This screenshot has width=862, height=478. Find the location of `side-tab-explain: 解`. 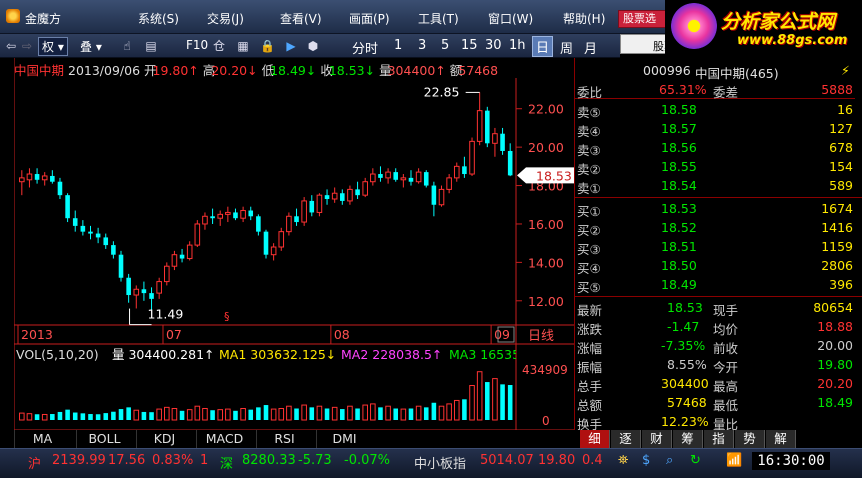

side-tab-explain: 解 is located at coordinates (781, 439).